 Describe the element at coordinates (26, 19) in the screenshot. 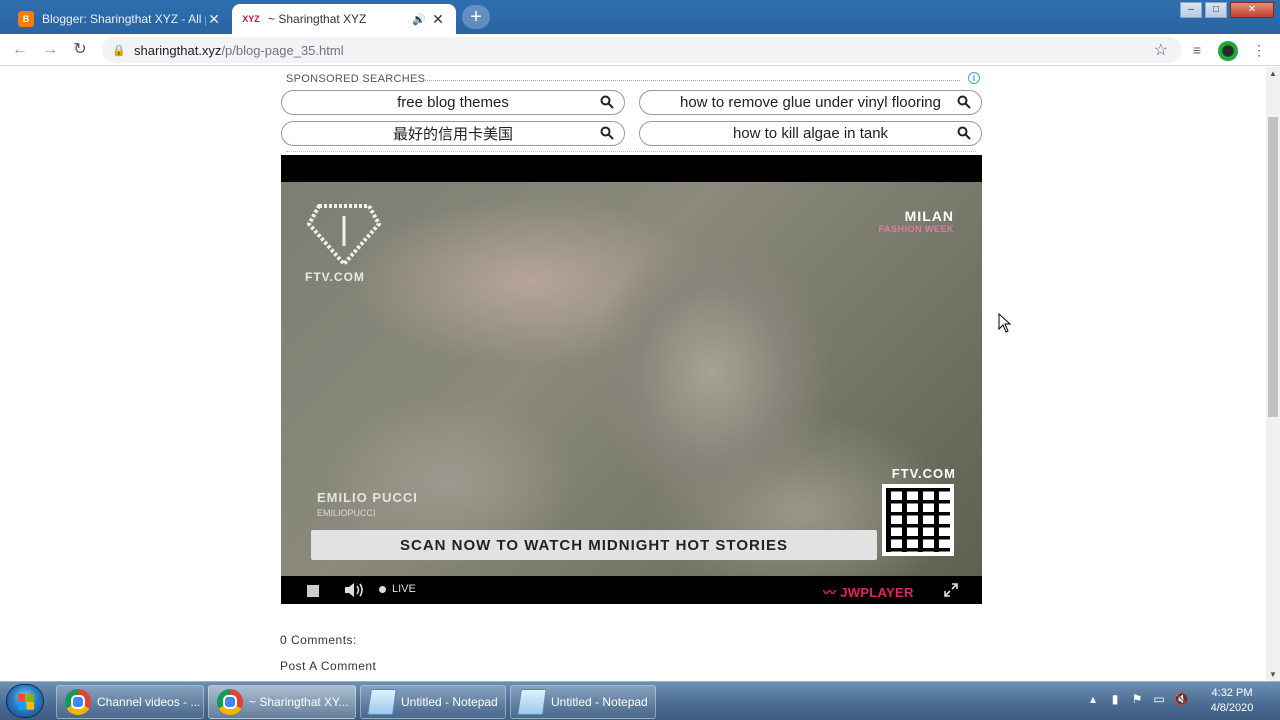

I see `blogger-icon: B` at that location.